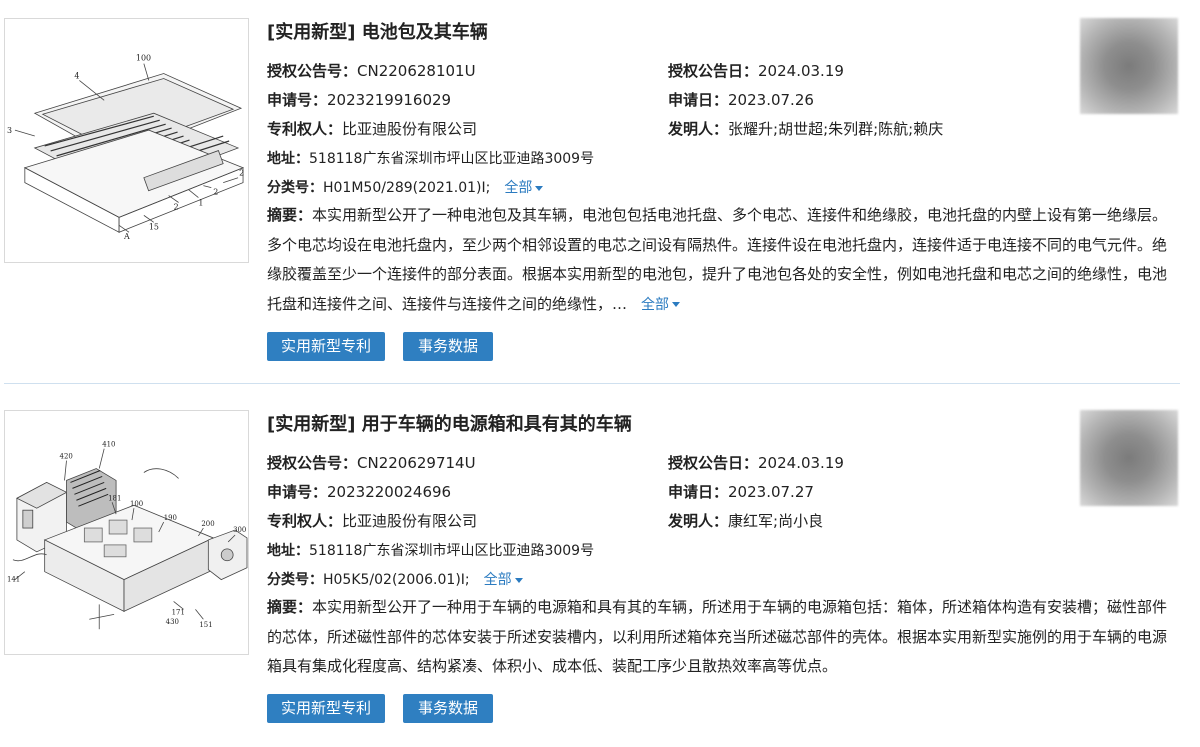  Describe the element at coordinates (416, 463) in the screenshot. I see `field-value: CN220629714U` at that location.